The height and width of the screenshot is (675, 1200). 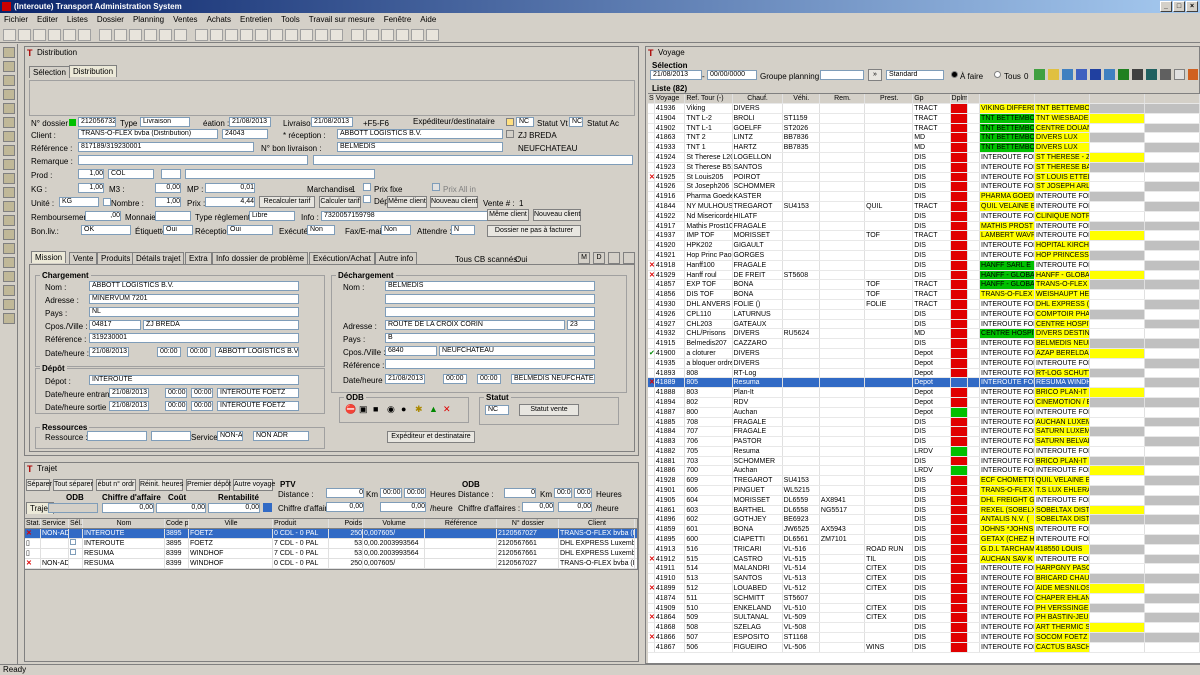 What do you see at coordinates (106, 230) in the screenshot?
I see `bonliv-select: OK` at bounding box center [106, 230].